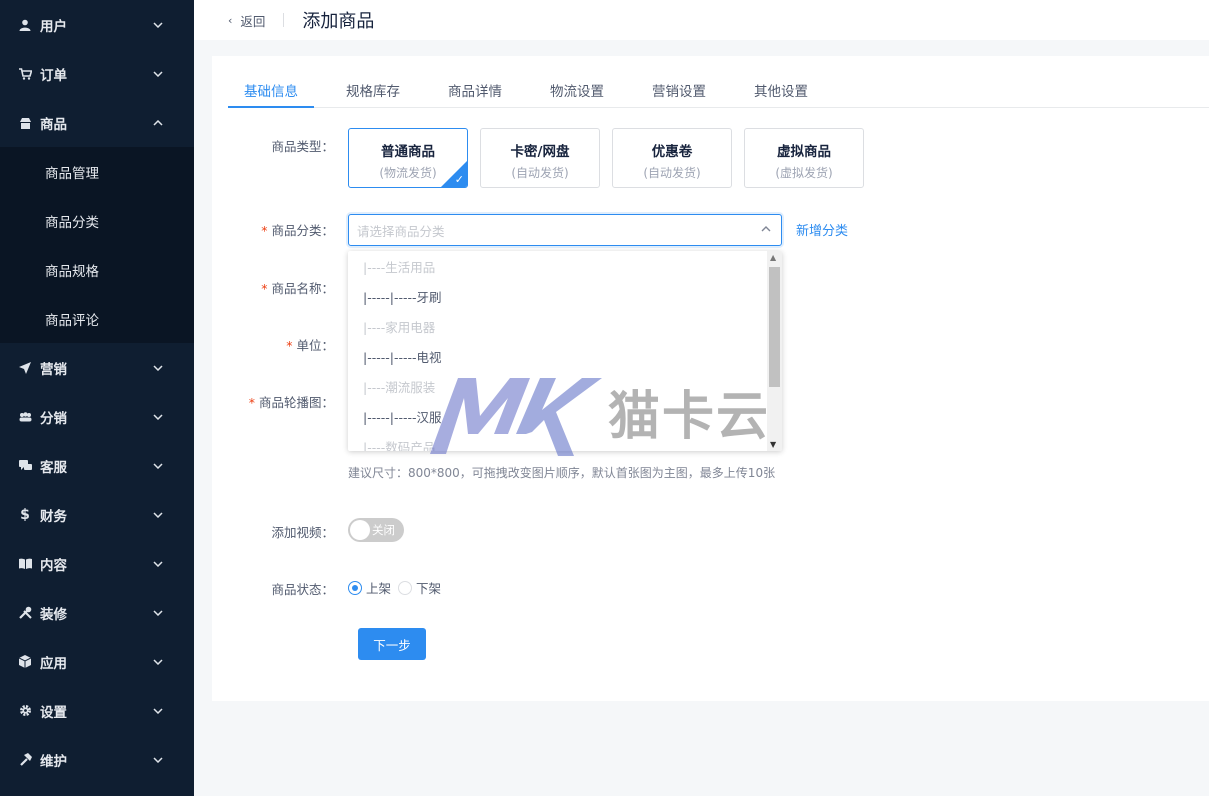 The image size is (1209, 796). I want to click on dropdown-option: |-----|-----电视, so click(565, 356).